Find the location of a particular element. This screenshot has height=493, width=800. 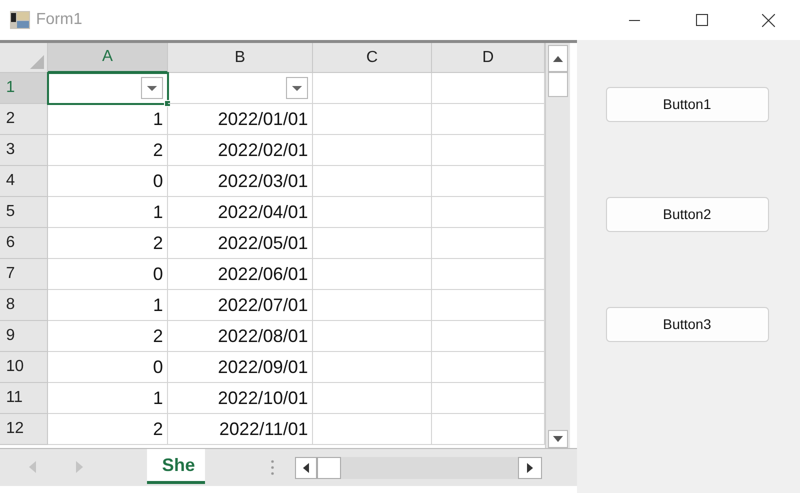

column-header: D is located at coordinates (488, 58).